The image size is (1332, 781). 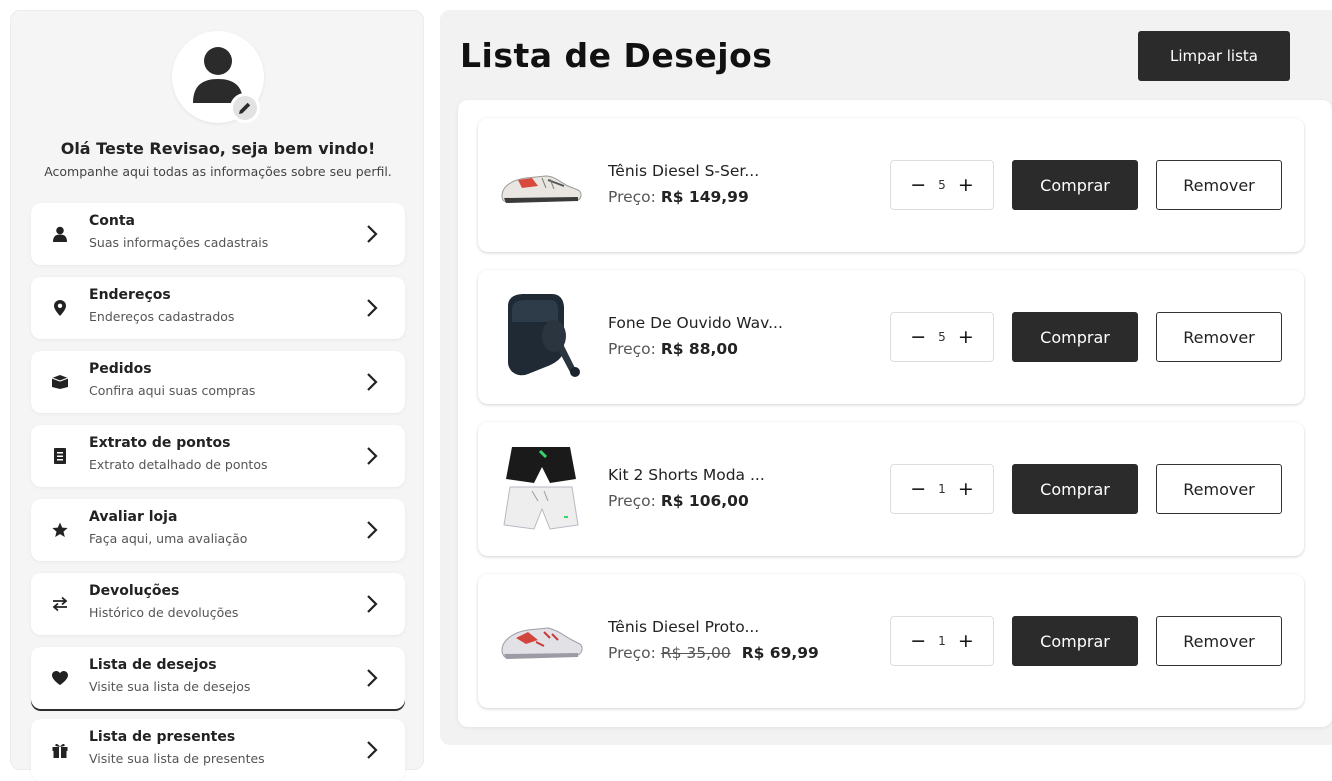 I want to click on exchange-icon, so click(x=60, y=604).